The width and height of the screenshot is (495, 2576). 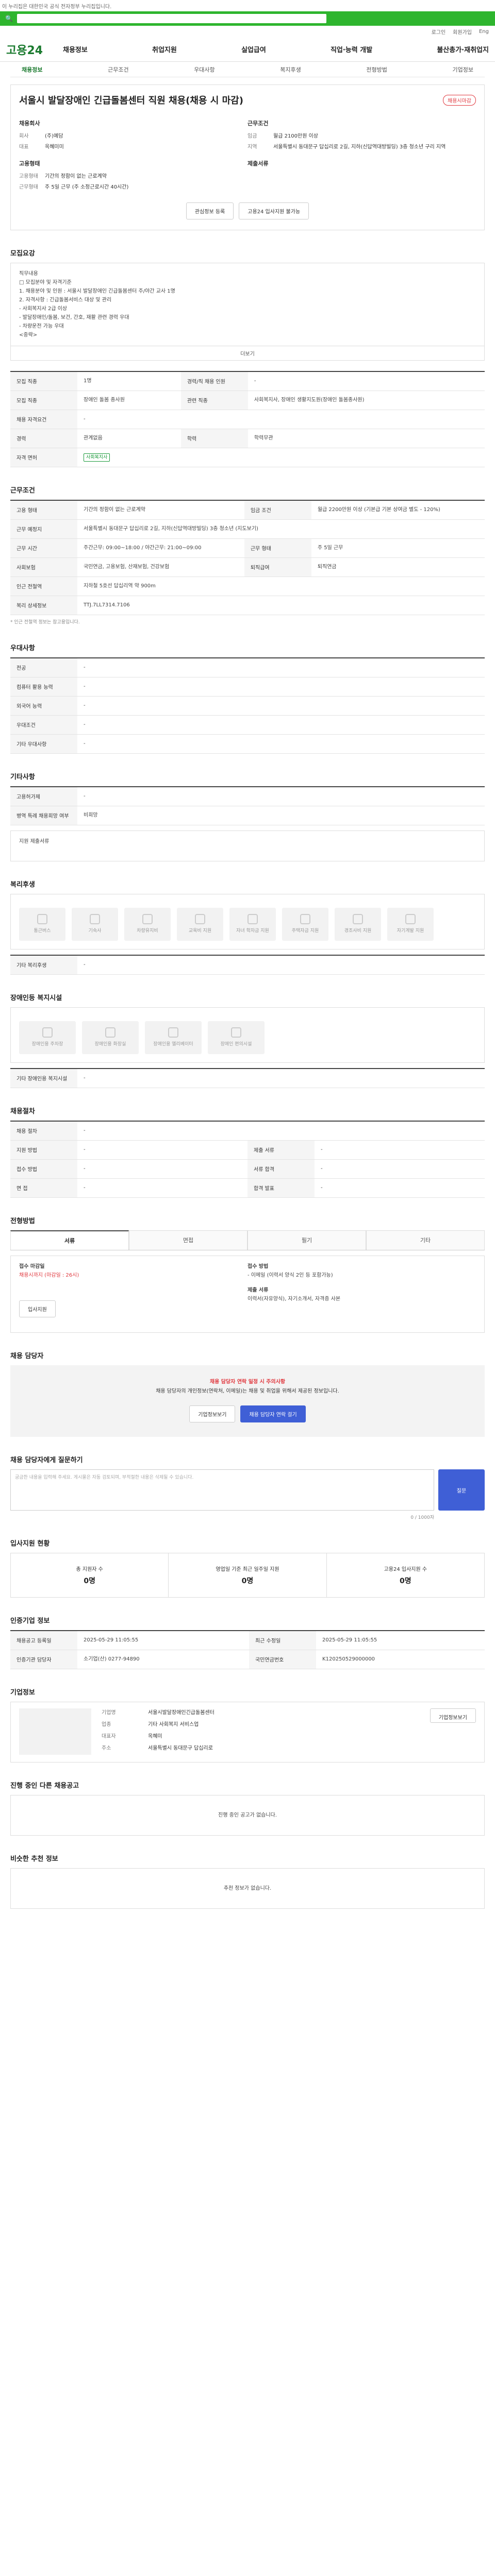 I want to click on section-tabs: 채용정보 근무조건 우대사항 복지후생 전형방법 기업정보, so click(x=247, y=69).